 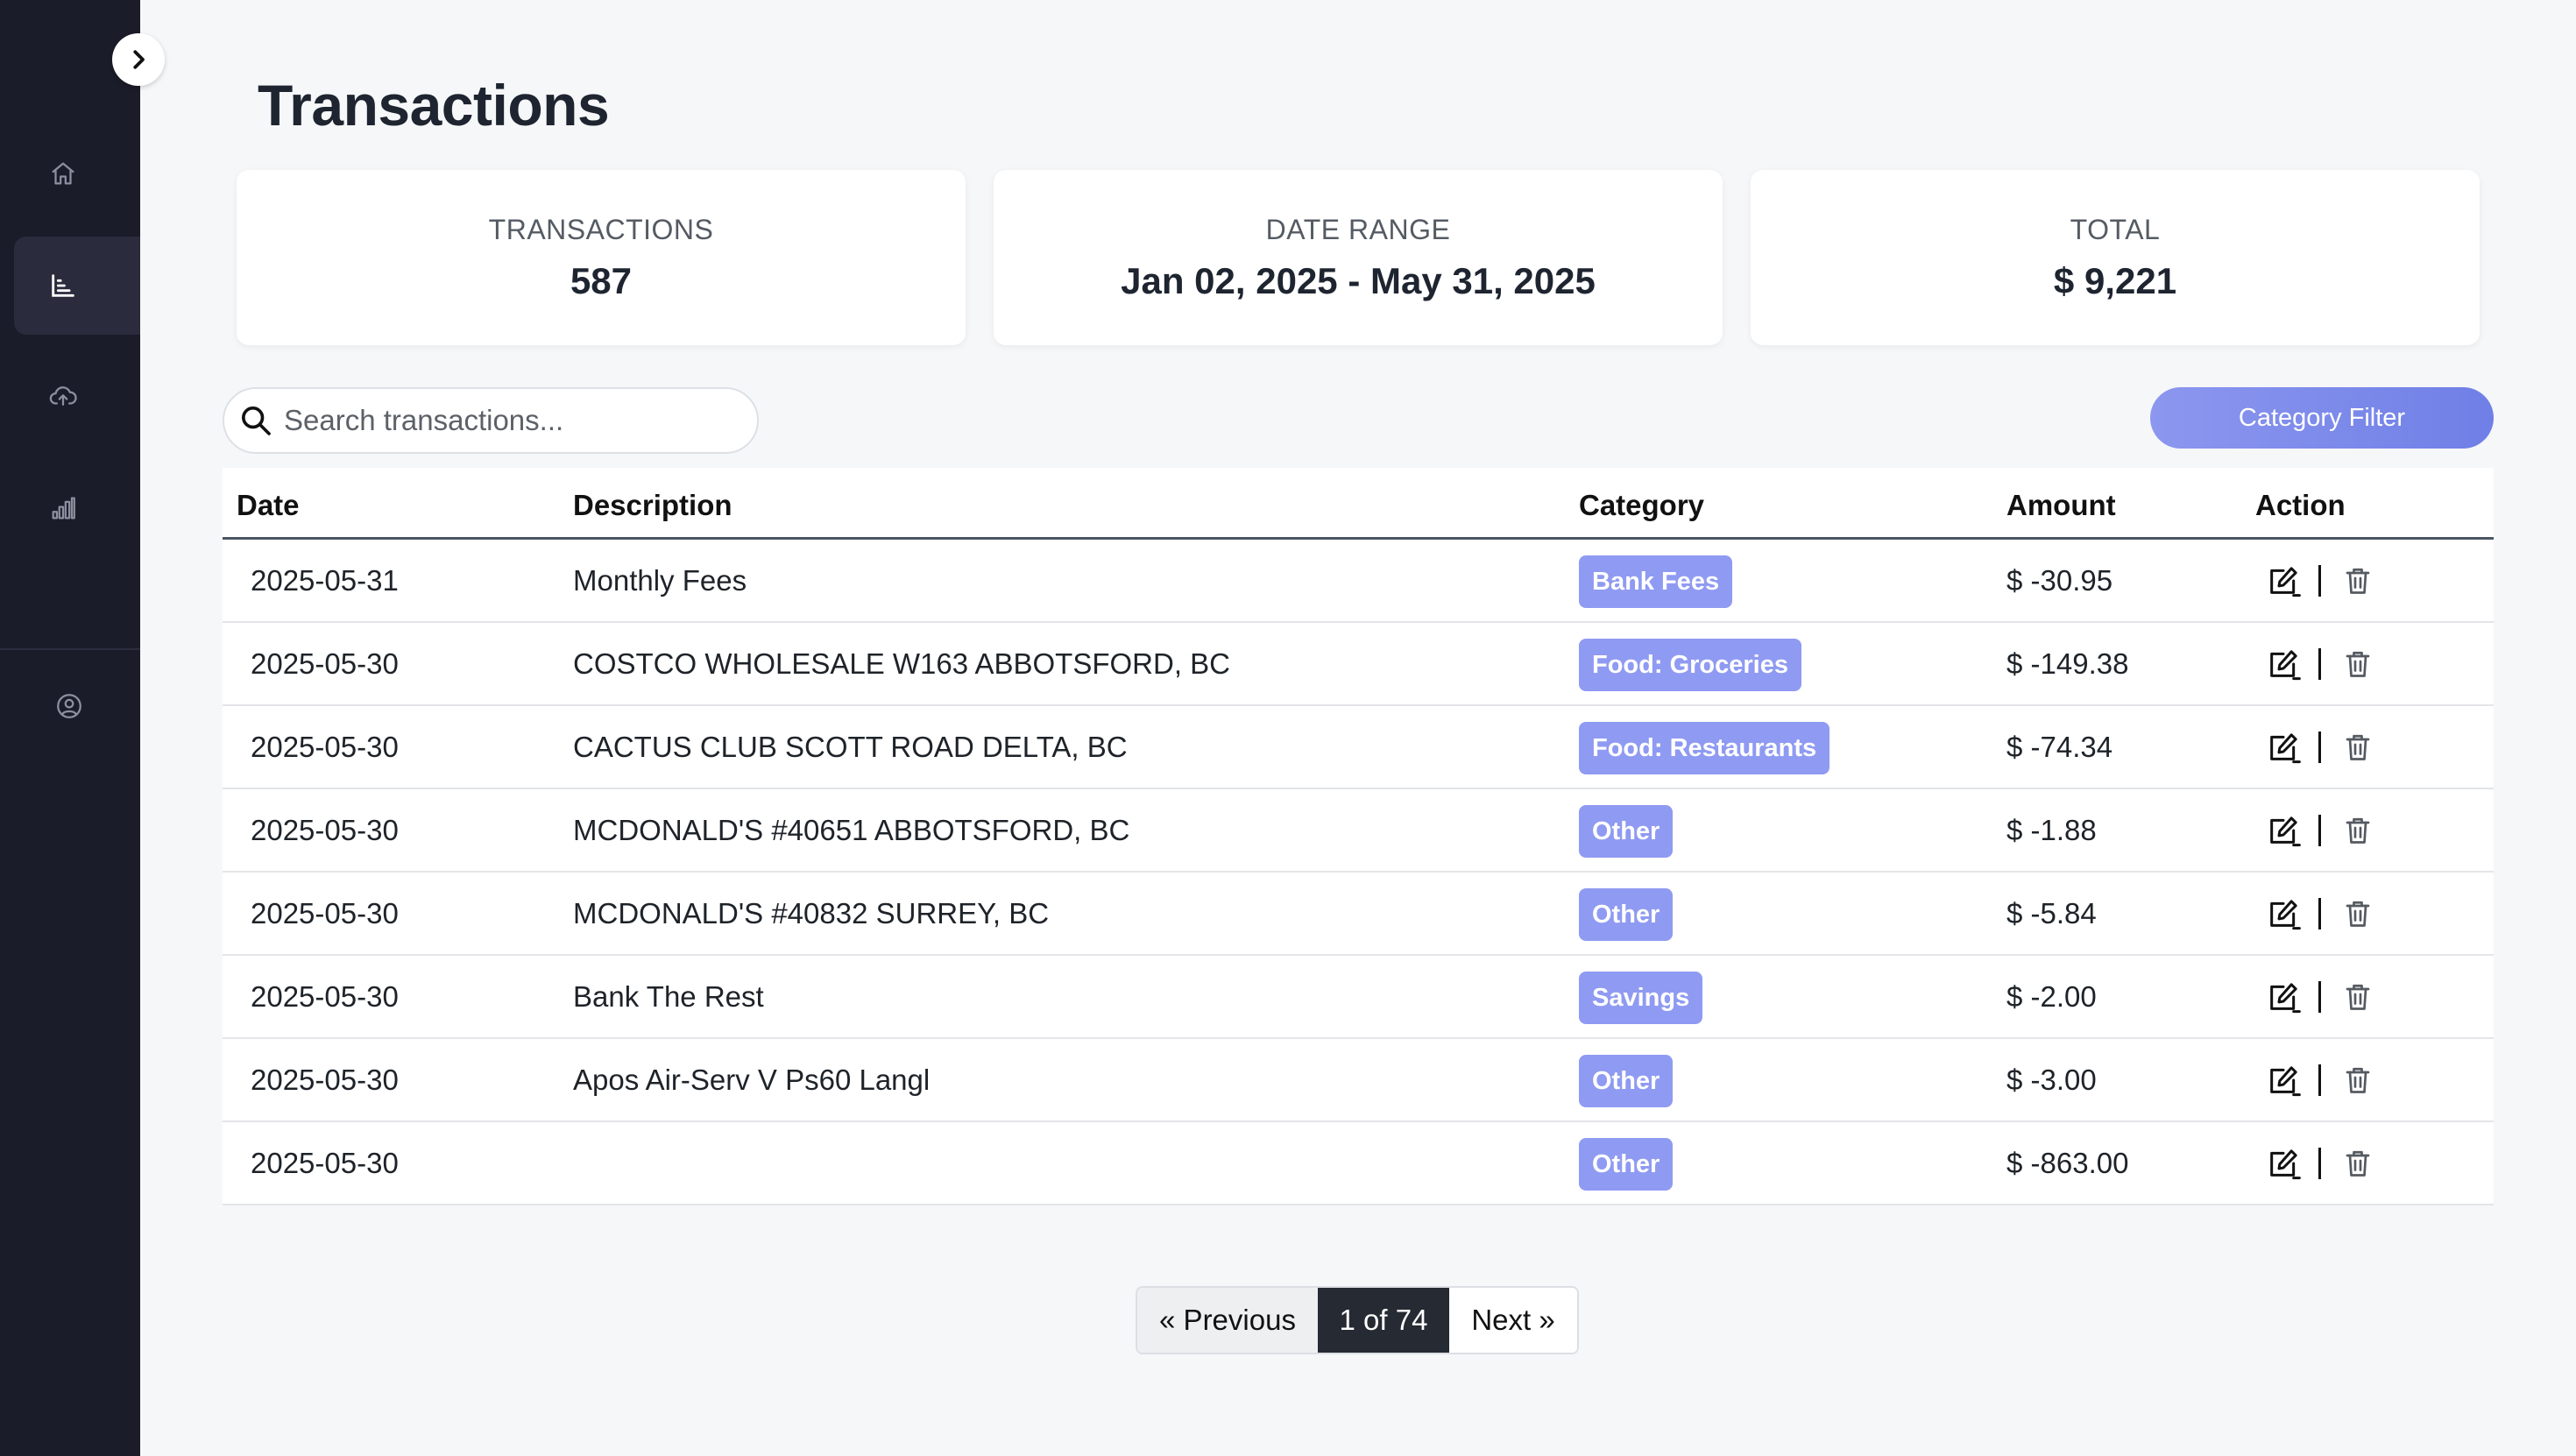 What do you see at coordinates (652, 505) in the screenshot?
I see `column-header-description: Description` at bounding box center [652, 505].